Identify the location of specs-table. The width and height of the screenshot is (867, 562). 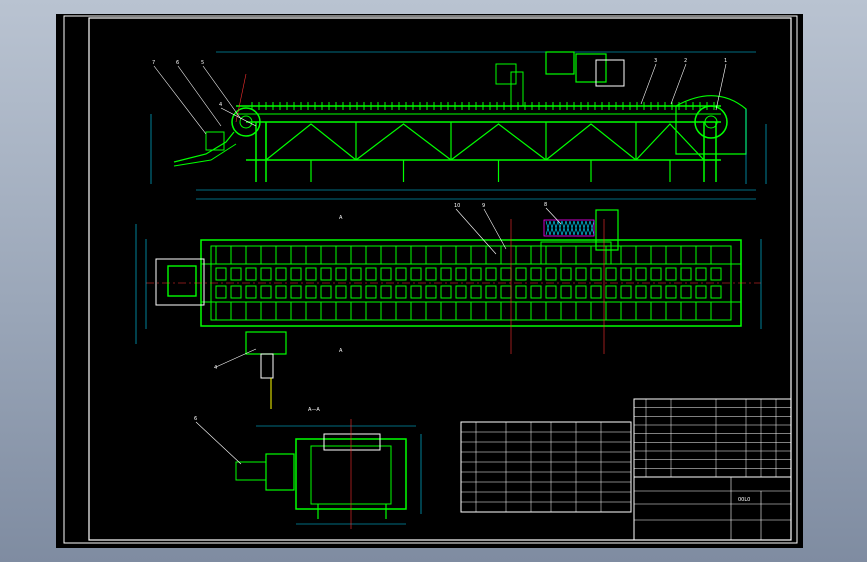
(546, 467).